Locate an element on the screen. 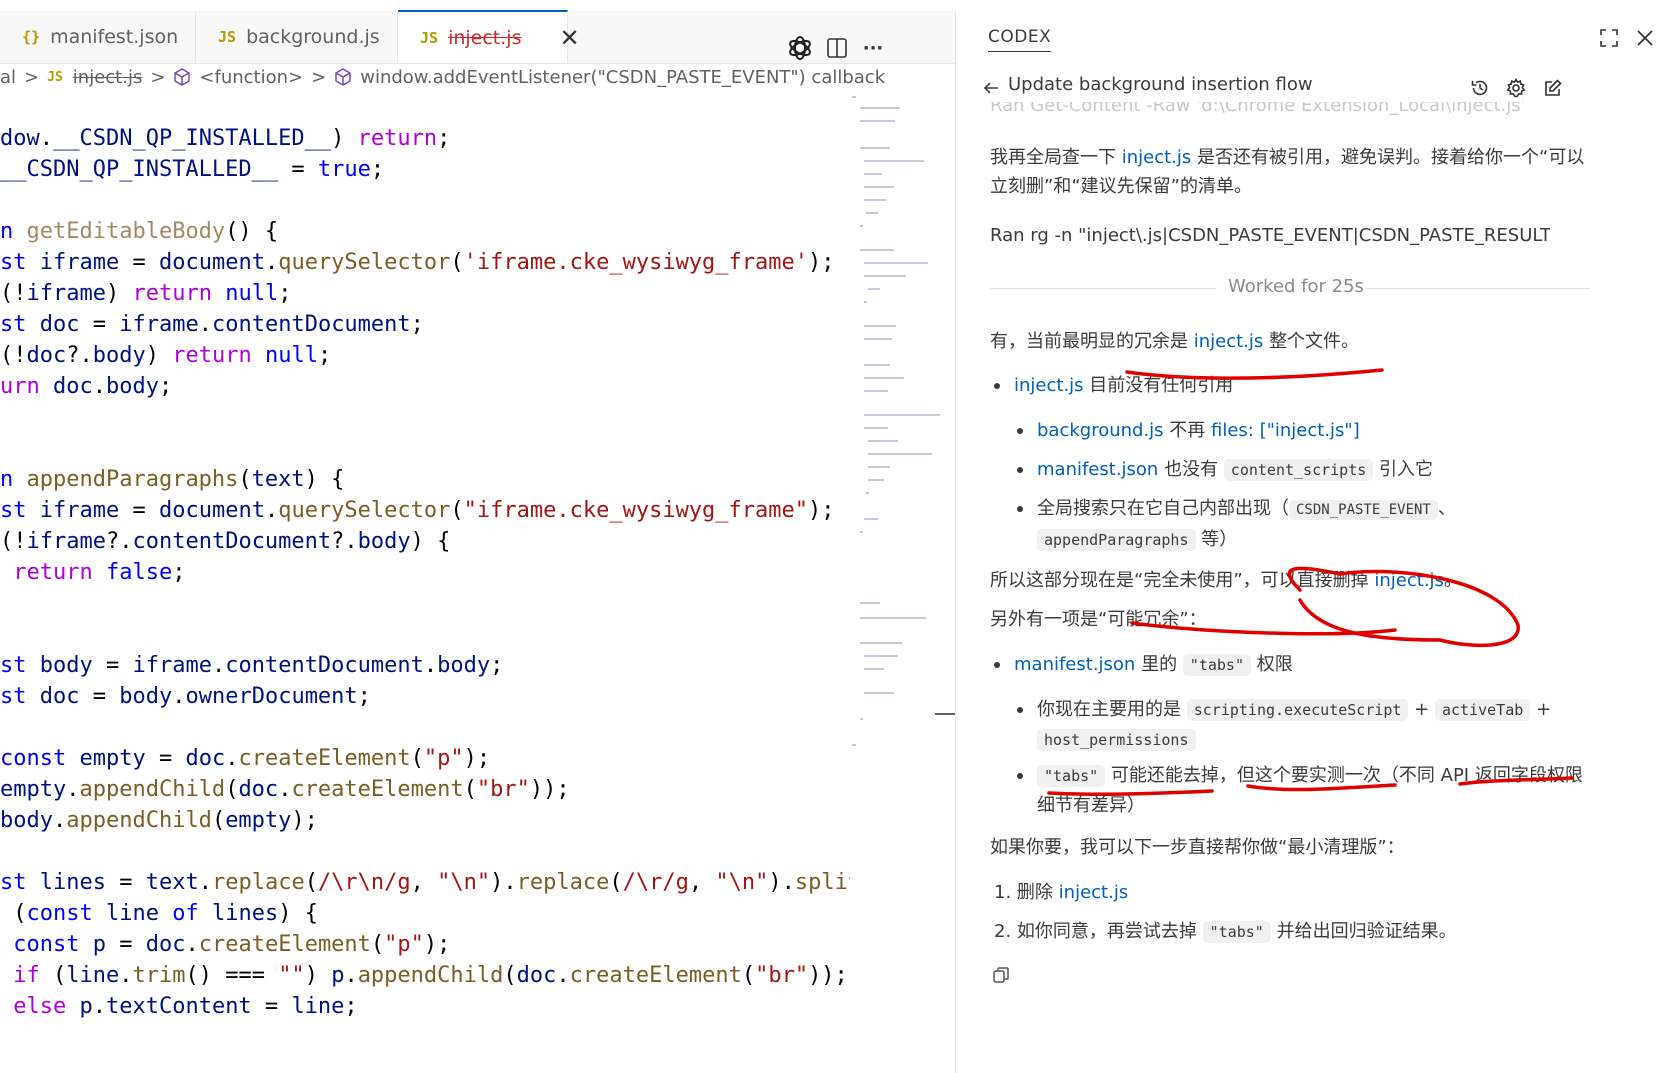 This screenshot has height=1073, width=1657. item-number: 1. is located at coordinates (1003, 892).